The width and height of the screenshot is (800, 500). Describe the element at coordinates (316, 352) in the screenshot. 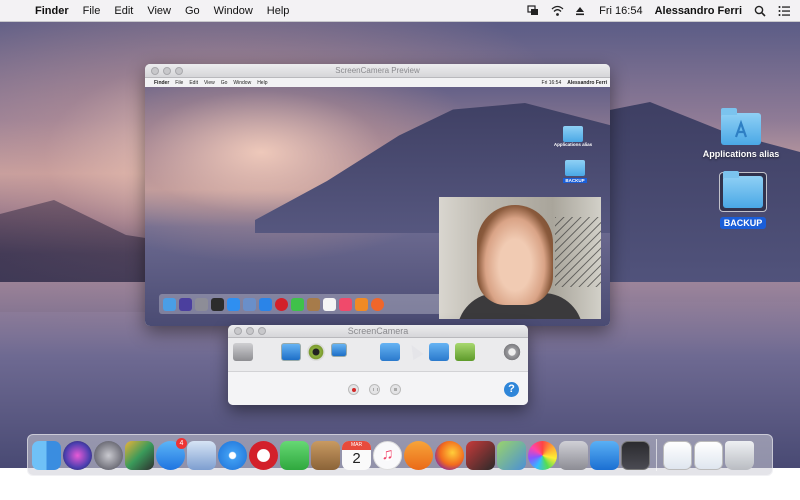

I see `camera-overlay-icon` at that location.